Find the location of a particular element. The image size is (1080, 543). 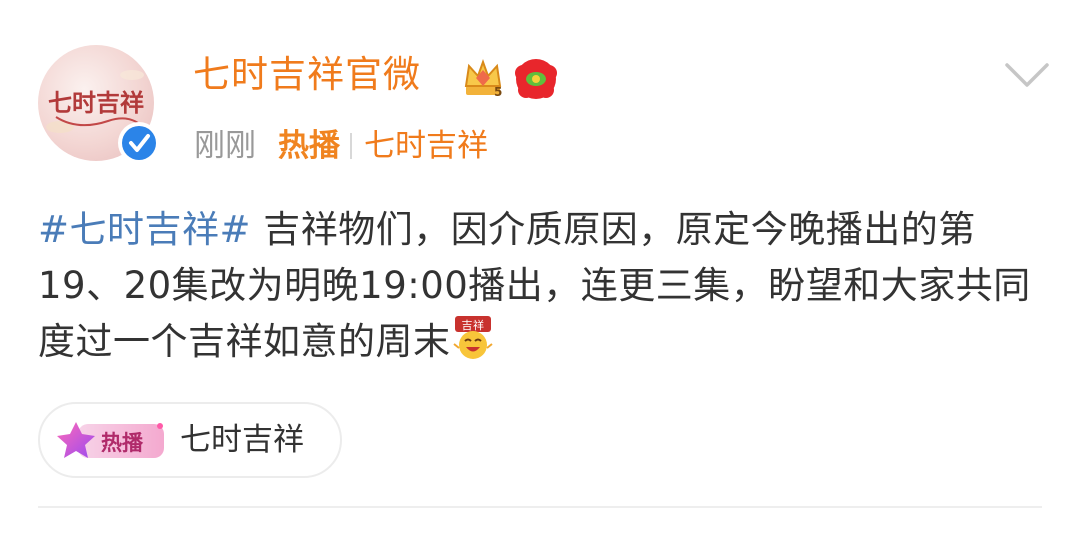

chevron-down-icon is located at coordinates (1027, 75).